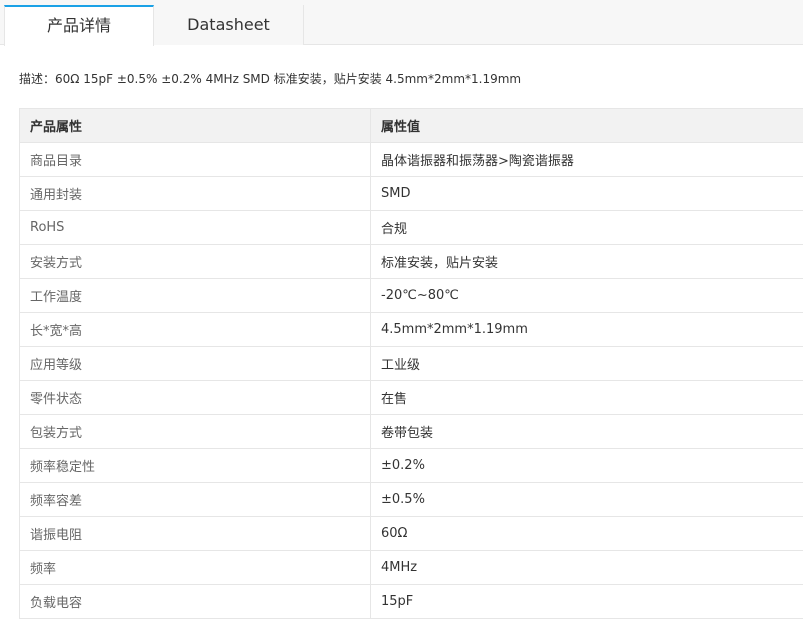 The width and height of the screenshot is (803, 637). I want to click on table-row: 负载电容 15pF, so click(411, 601).